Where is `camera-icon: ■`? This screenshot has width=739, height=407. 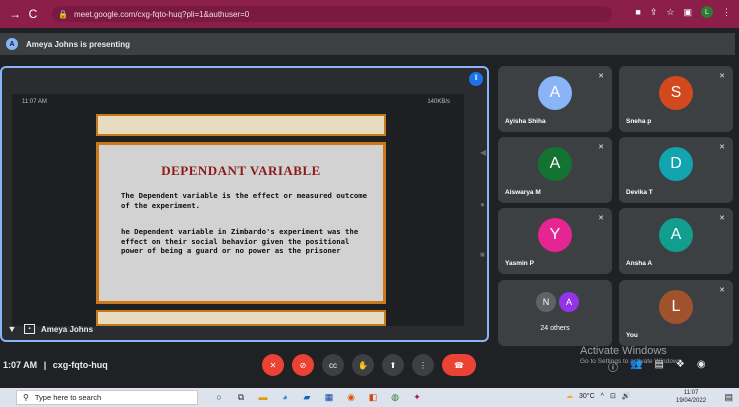 camera-icon: ■ is located at coordinates (637, 12).